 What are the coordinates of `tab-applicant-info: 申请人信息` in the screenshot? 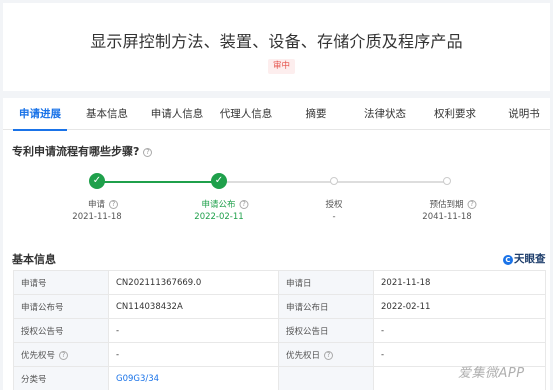 It's located at (177, 114).